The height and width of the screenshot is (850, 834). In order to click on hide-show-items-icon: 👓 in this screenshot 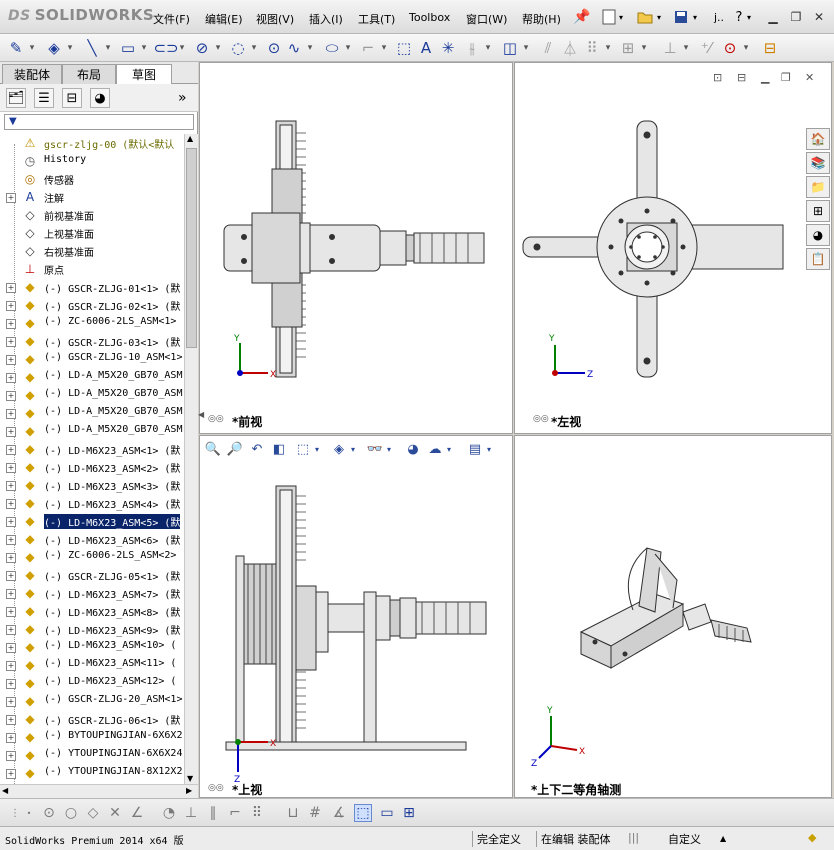, I will do `click(375, 449)`.